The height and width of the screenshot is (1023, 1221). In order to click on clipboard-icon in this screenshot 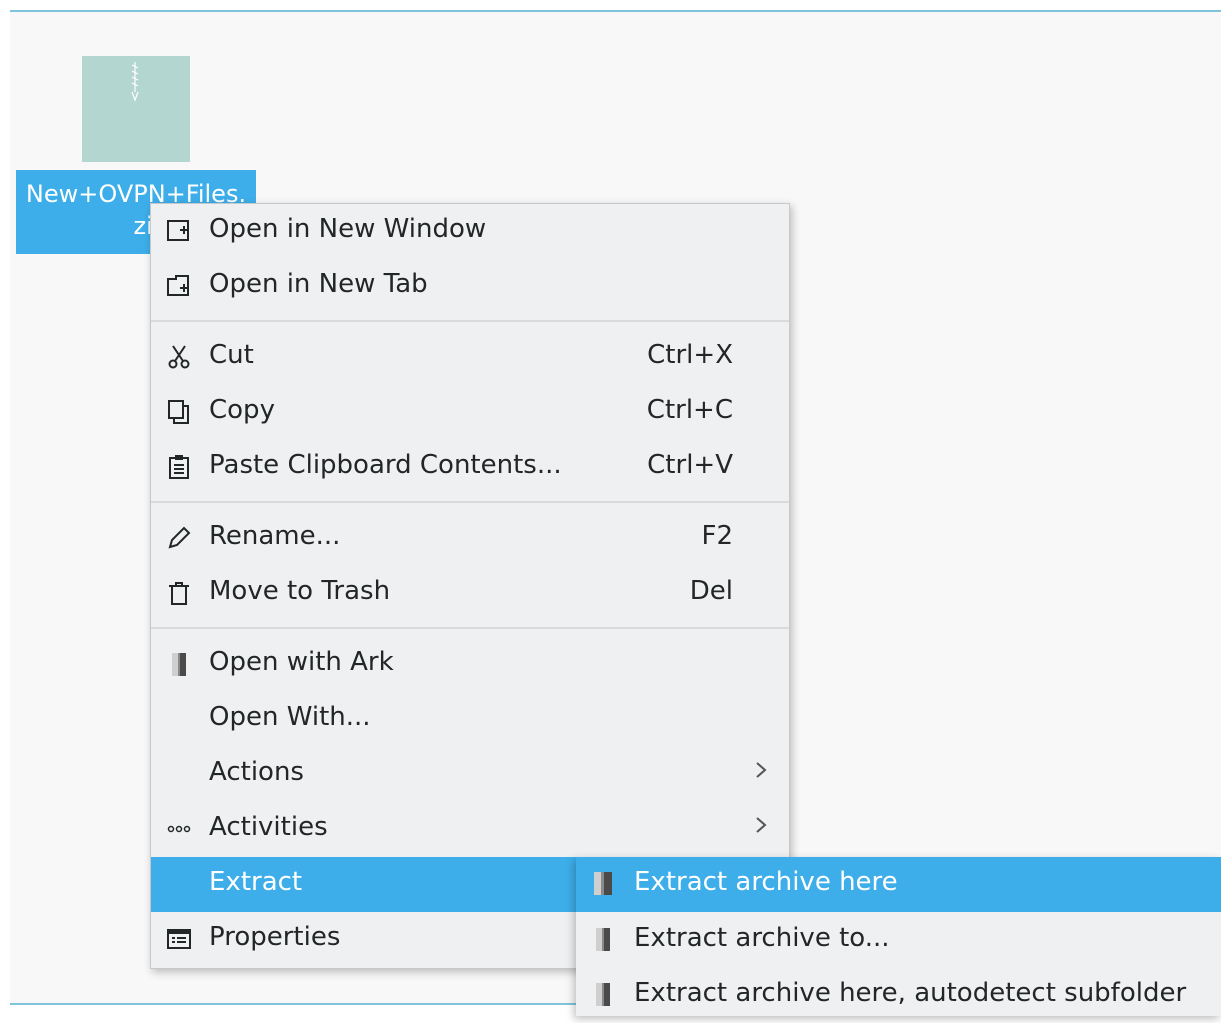, I will do `click(179, 467)`.